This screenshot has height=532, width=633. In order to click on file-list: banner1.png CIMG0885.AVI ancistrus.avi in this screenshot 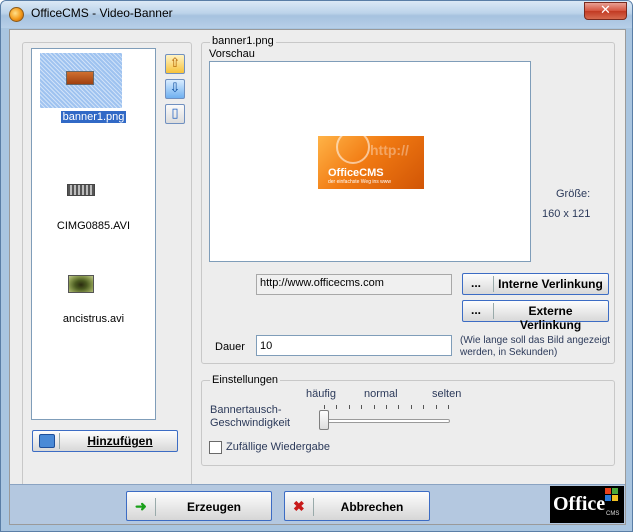, I will do `click(93, 234)`.